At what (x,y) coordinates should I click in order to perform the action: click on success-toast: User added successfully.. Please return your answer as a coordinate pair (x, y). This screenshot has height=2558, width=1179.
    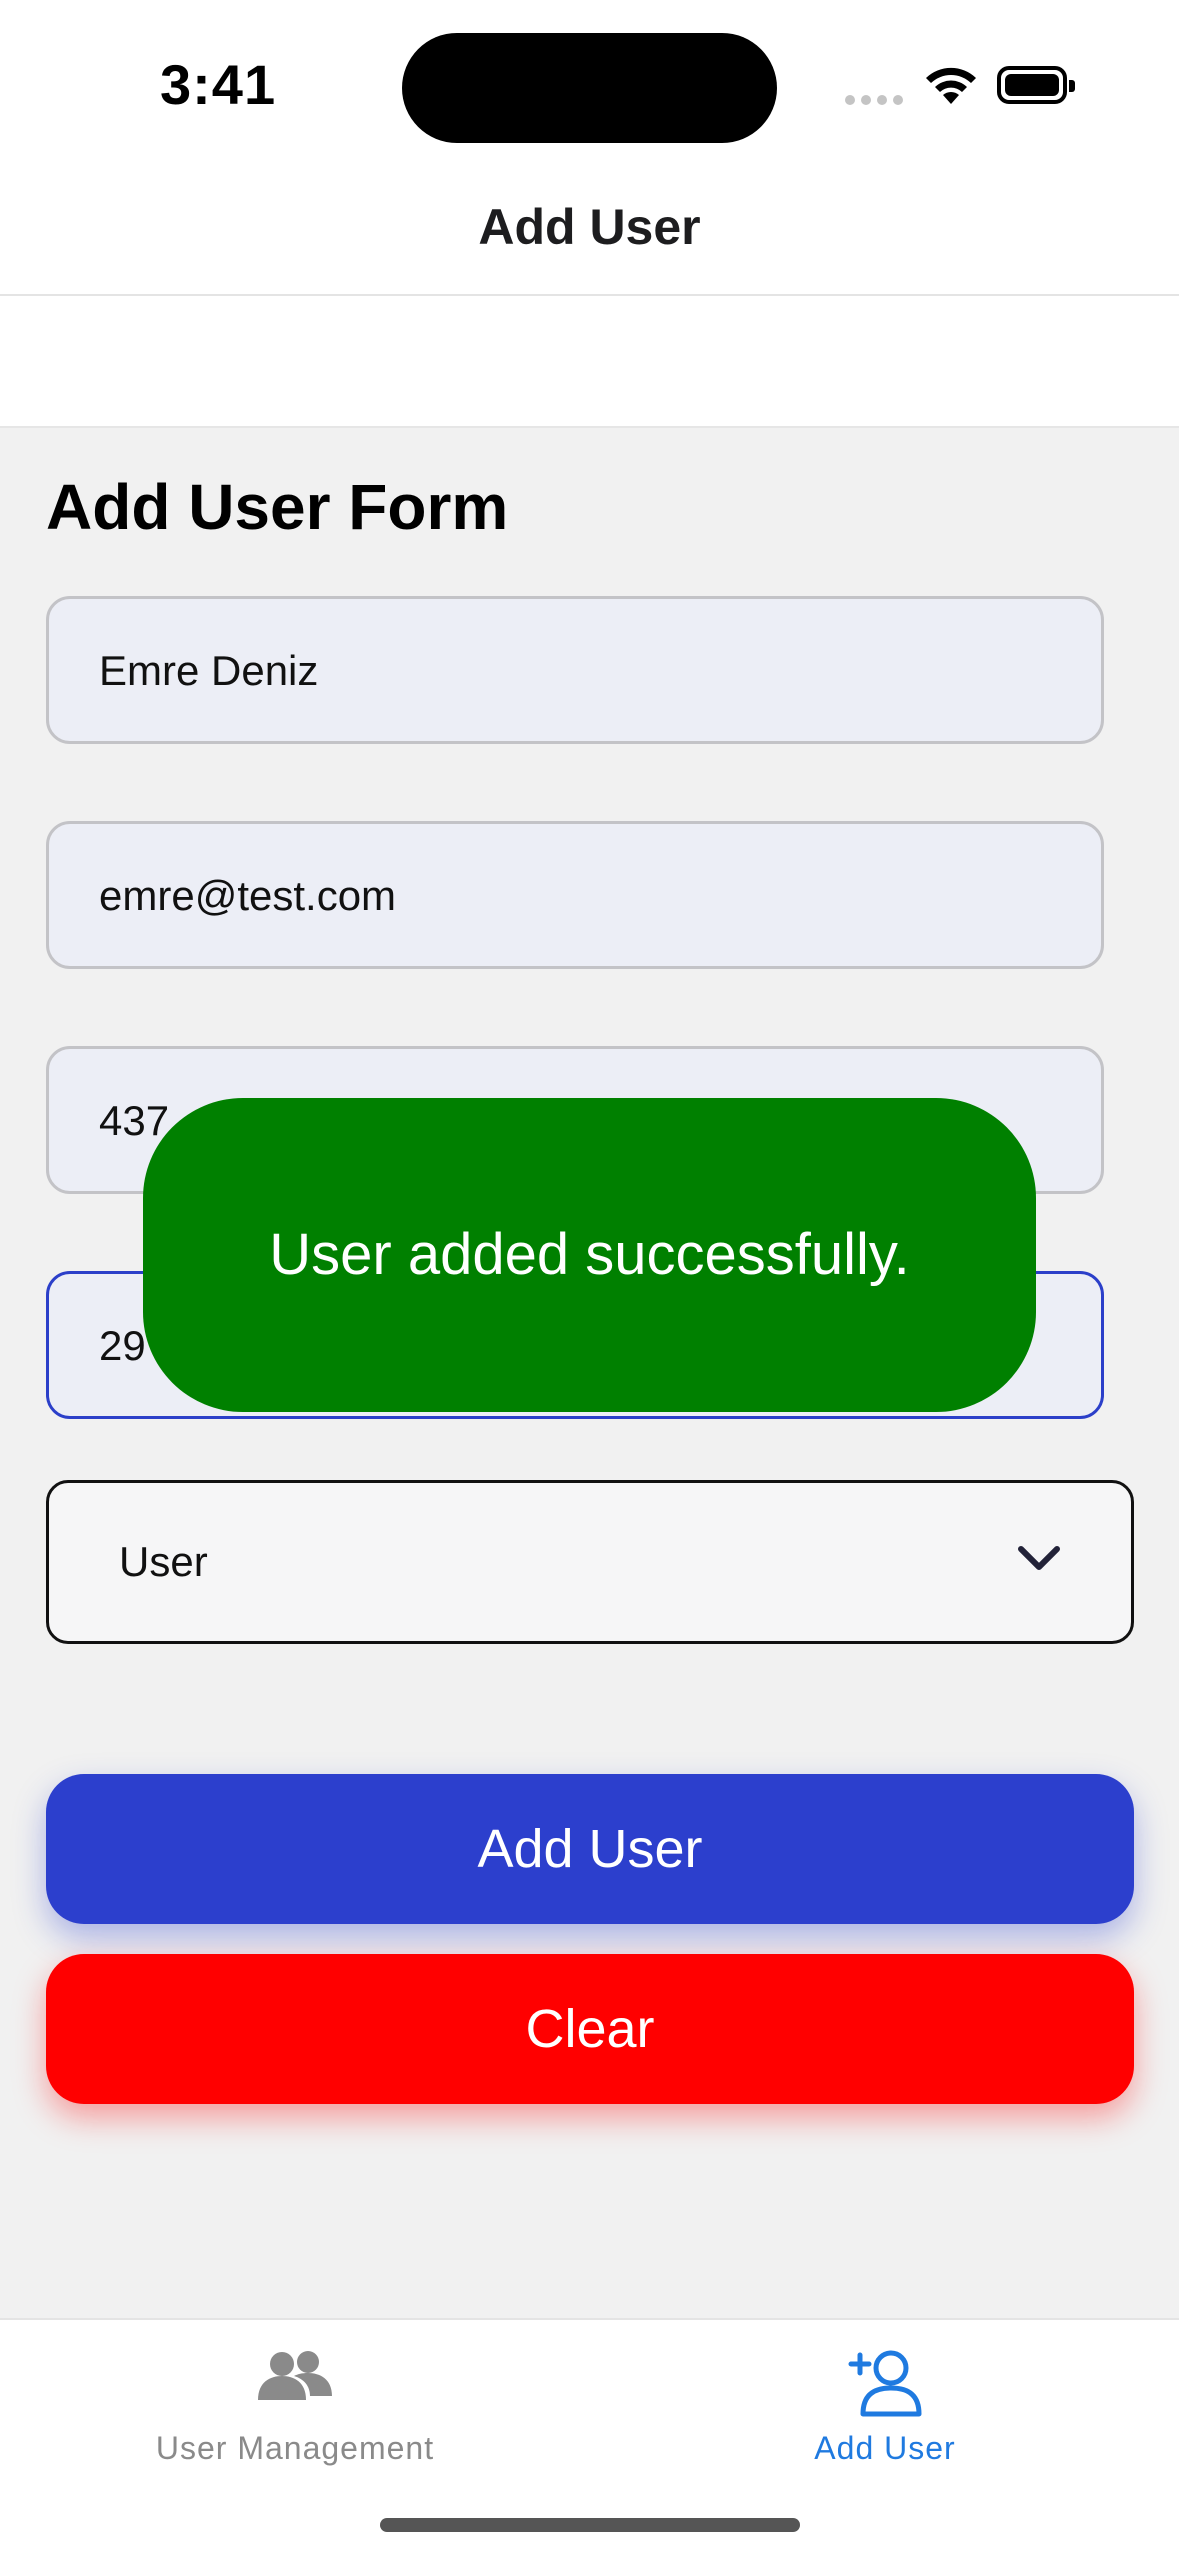
    Looking at the image, I should click on (589, 1255).